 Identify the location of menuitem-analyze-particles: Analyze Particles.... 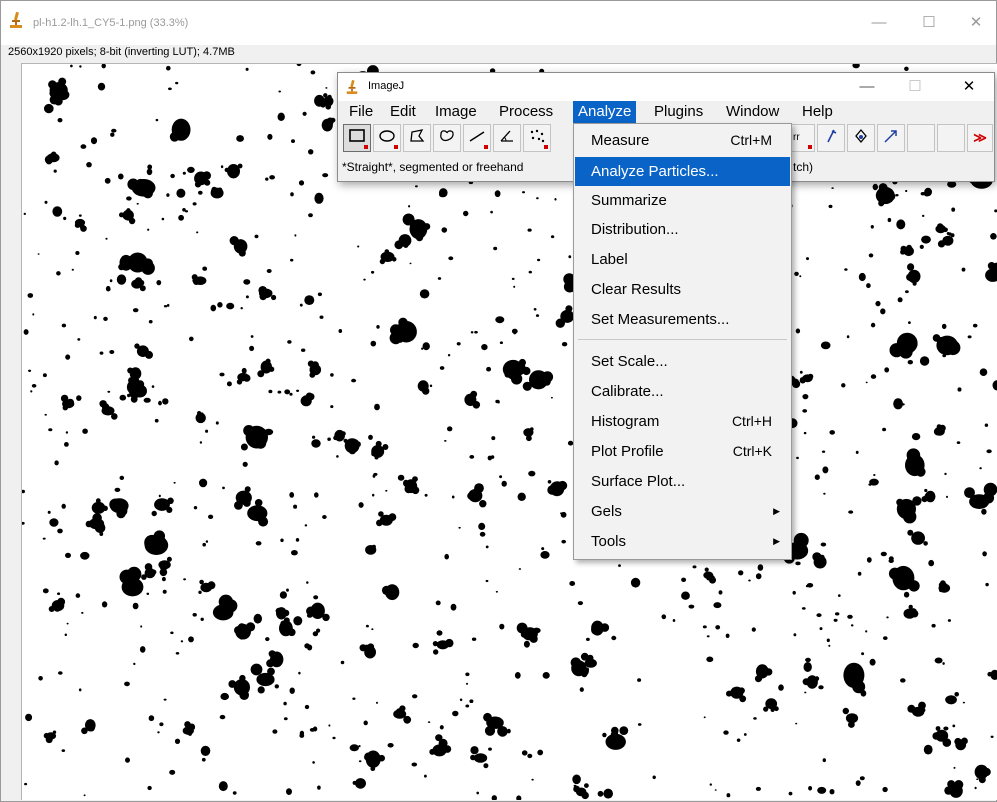
(682, 171).